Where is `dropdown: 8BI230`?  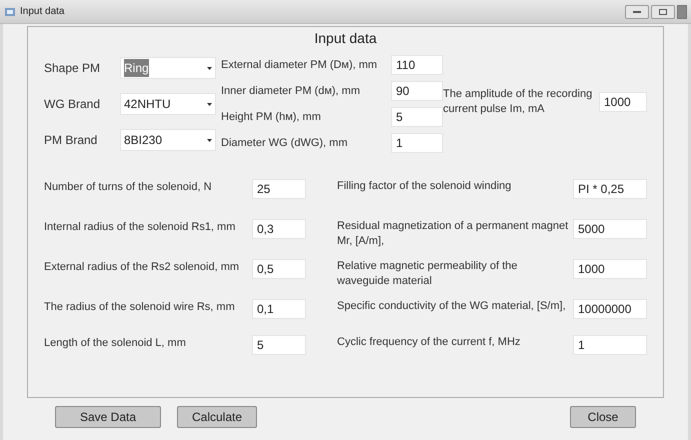 dropdown: 8BI230 is located at coordinates (168, 140).